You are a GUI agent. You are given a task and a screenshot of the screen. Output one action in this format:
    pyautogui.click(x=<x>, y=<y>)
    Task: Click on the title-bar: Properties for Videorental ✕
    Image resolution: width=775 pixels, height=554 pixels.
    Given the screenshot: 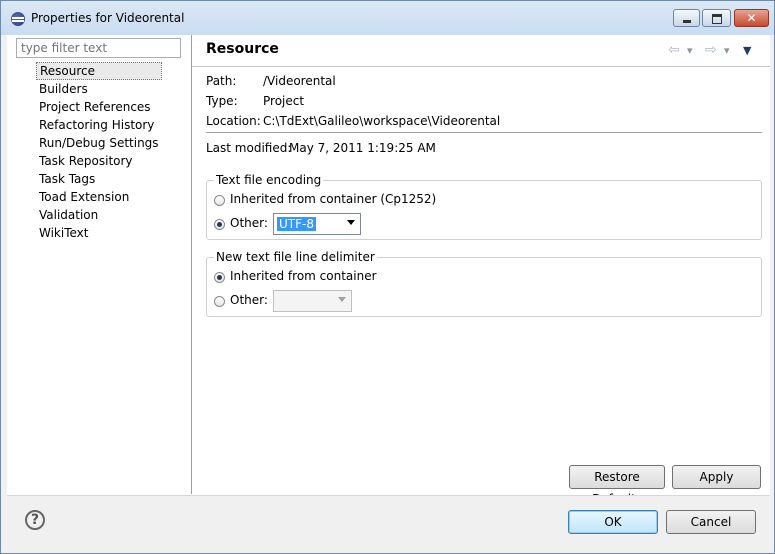 What is the action you would take?
    pyautogui.click(x=387, y=18)
    